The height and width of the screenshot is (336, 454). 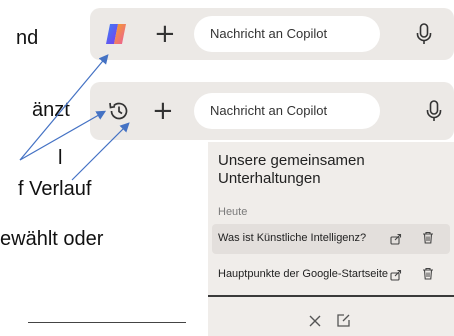 I want to click on annotation-arrows, so click(x=74, y=117).